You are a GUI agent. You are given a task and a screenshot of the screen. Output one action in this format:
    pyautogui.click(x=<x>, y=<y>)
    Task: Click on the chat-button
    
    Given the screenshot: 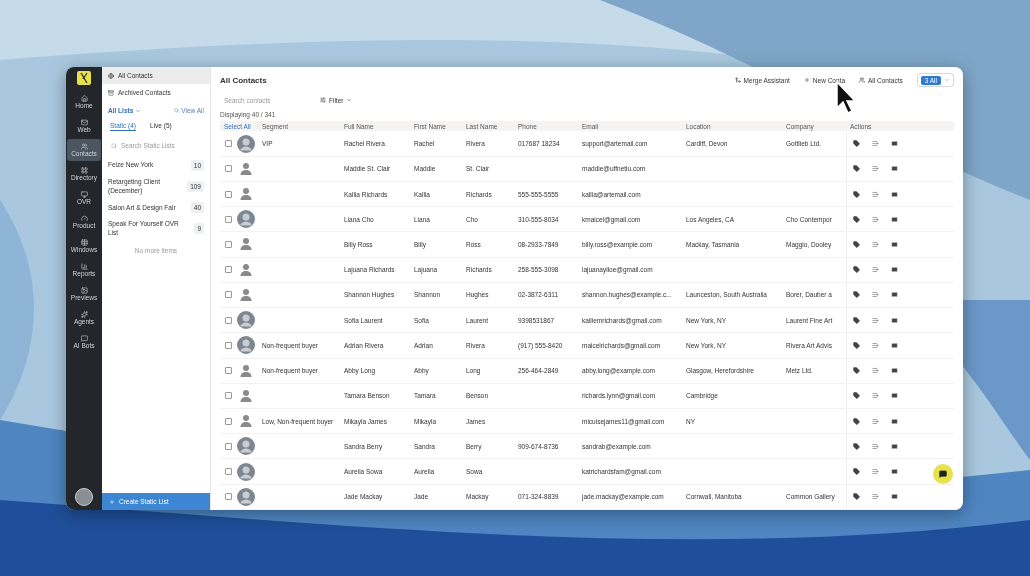 What is the action you would take?
    pyautogui.click(x=943, y=474)
    